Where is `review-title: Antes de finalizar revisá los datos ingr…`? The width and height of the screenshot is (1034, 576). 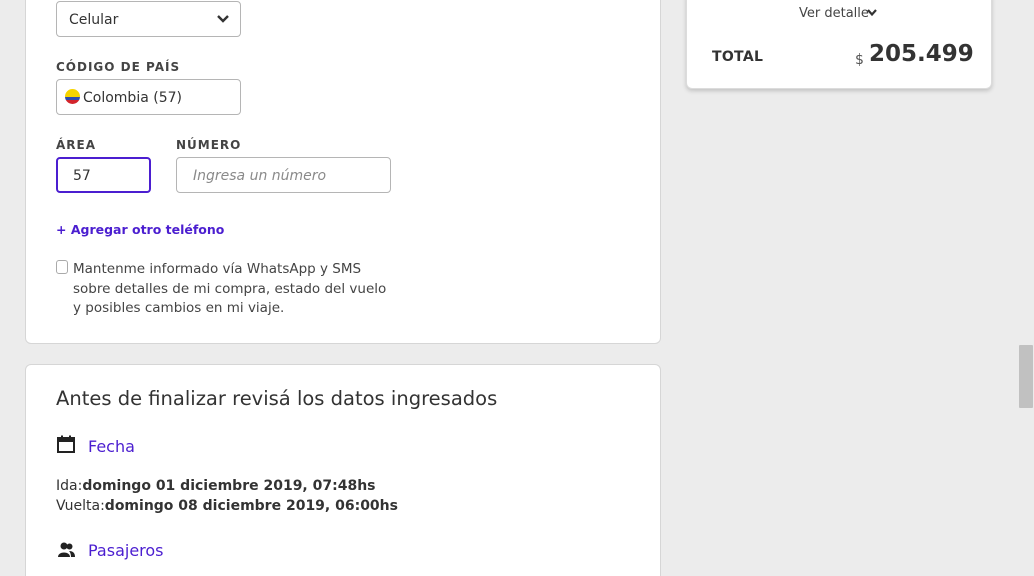 review-title: Antes de finalizar revisá los datos ingr… is located at coordinates (277, 398).